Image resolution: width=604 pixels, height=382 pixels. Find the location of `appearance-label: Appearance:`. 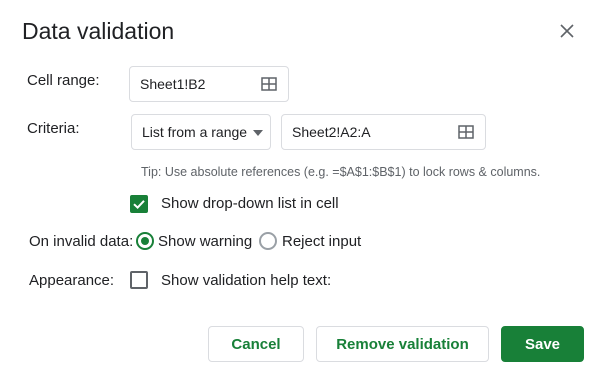

appearance-label: Appearance: is located at coordinates (72, 280).